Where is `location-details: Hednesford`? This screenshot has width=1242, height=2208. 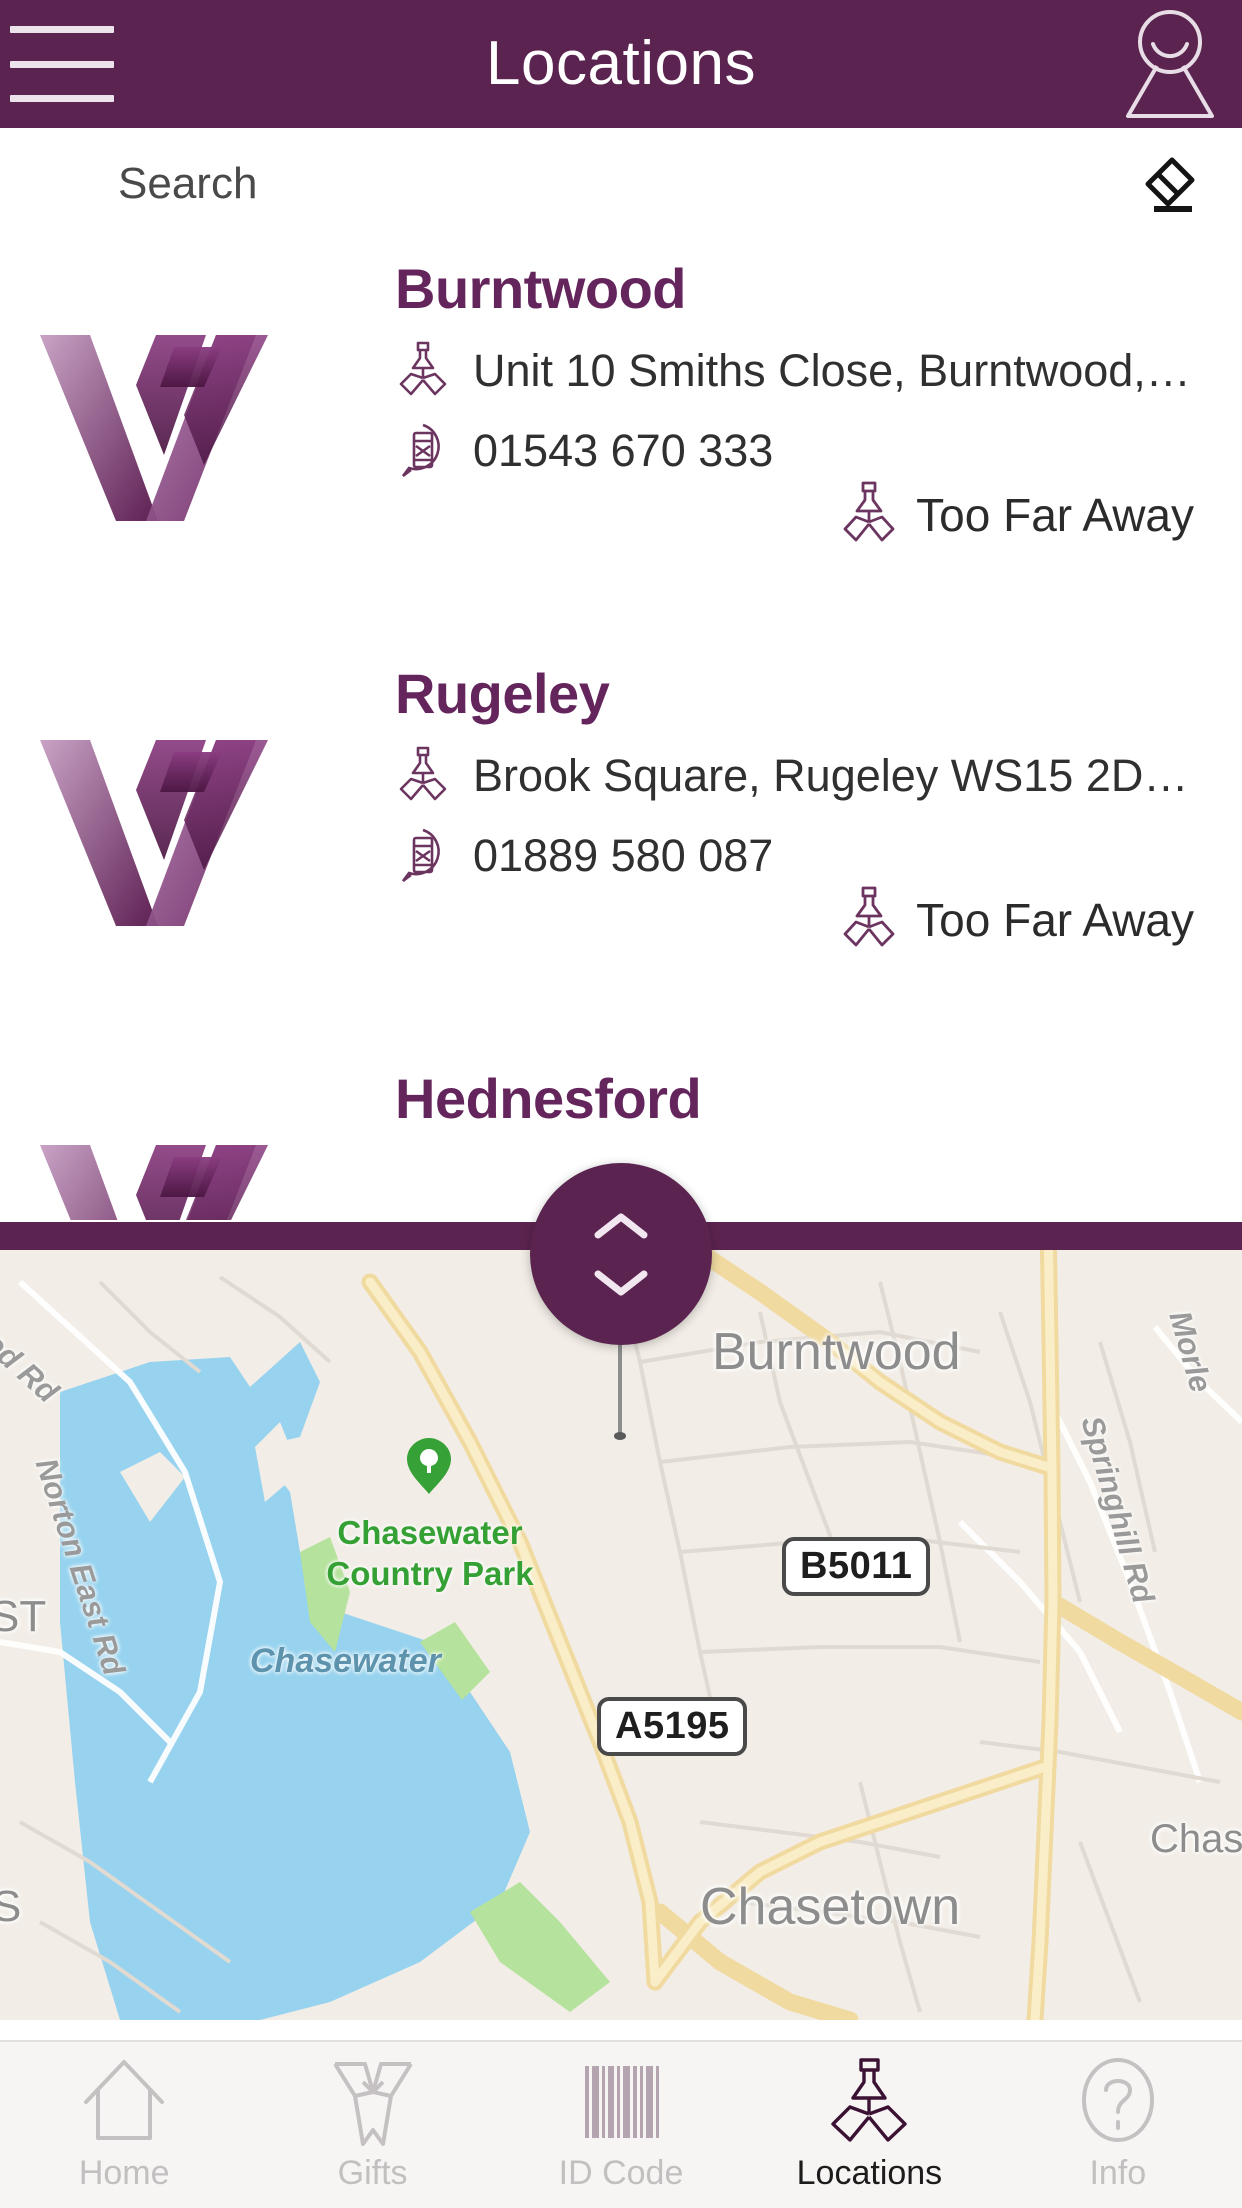
location-details: Hednesford is located at coordinates (806, 1092).